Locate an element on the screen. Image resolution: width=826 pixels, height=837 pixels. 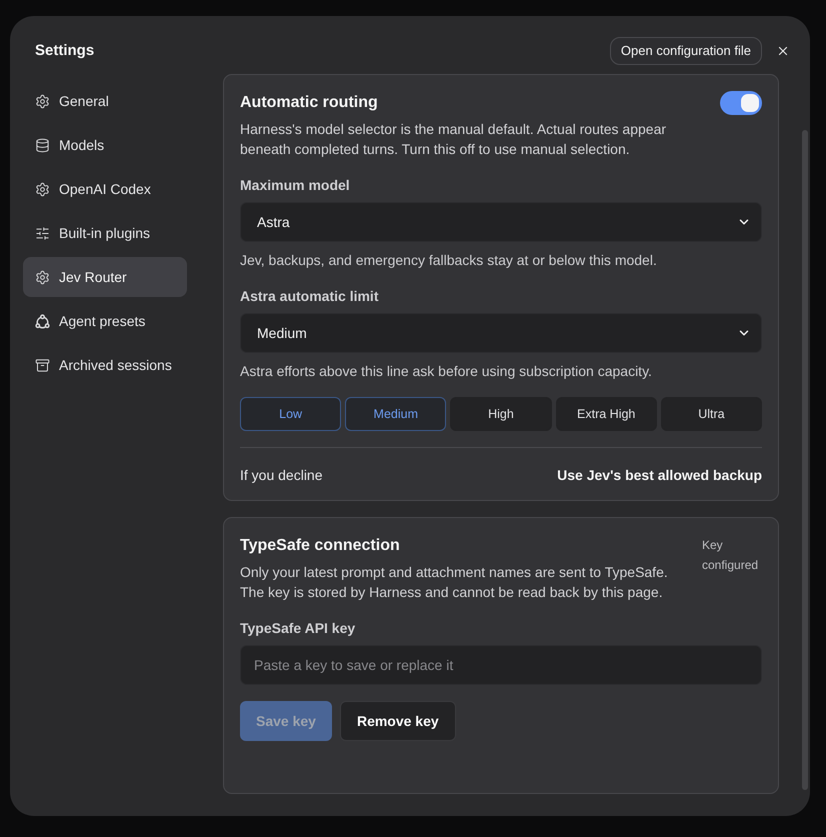
sliders-icon is located at coordinates (42, 233).